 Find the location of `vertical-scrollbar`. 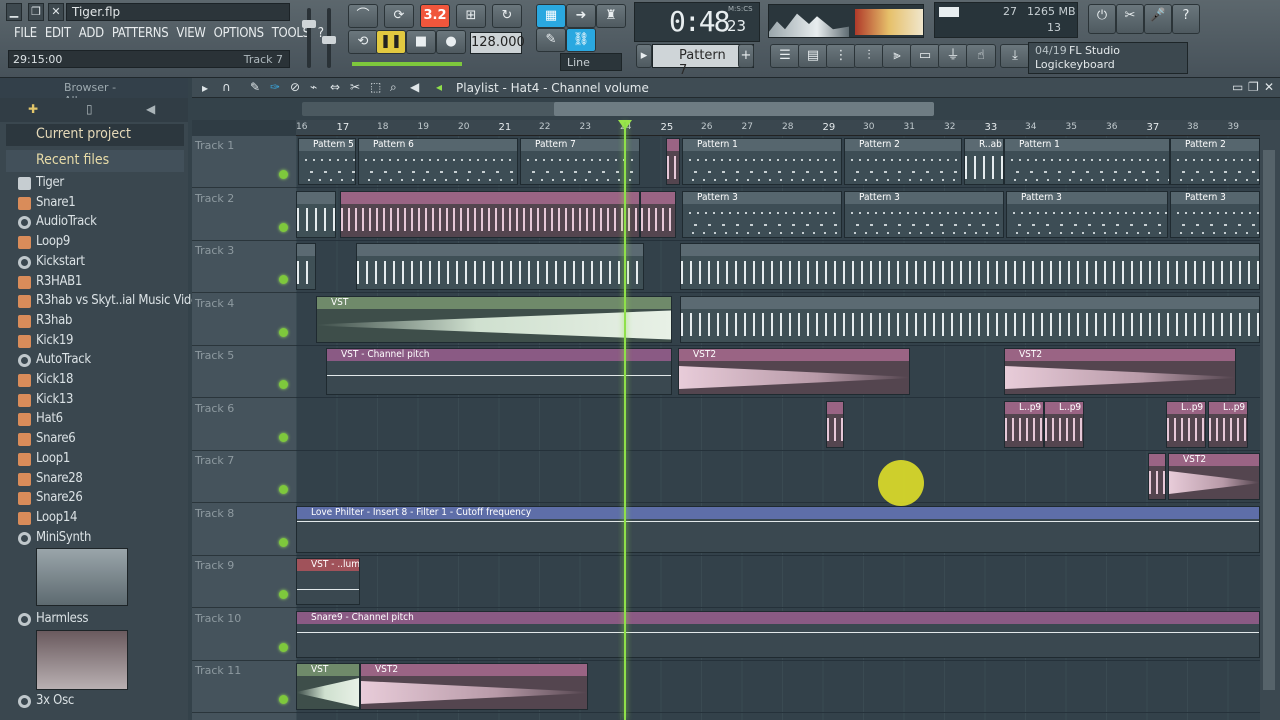

vertical-scrollbar is located at coordinates (1270, 420).